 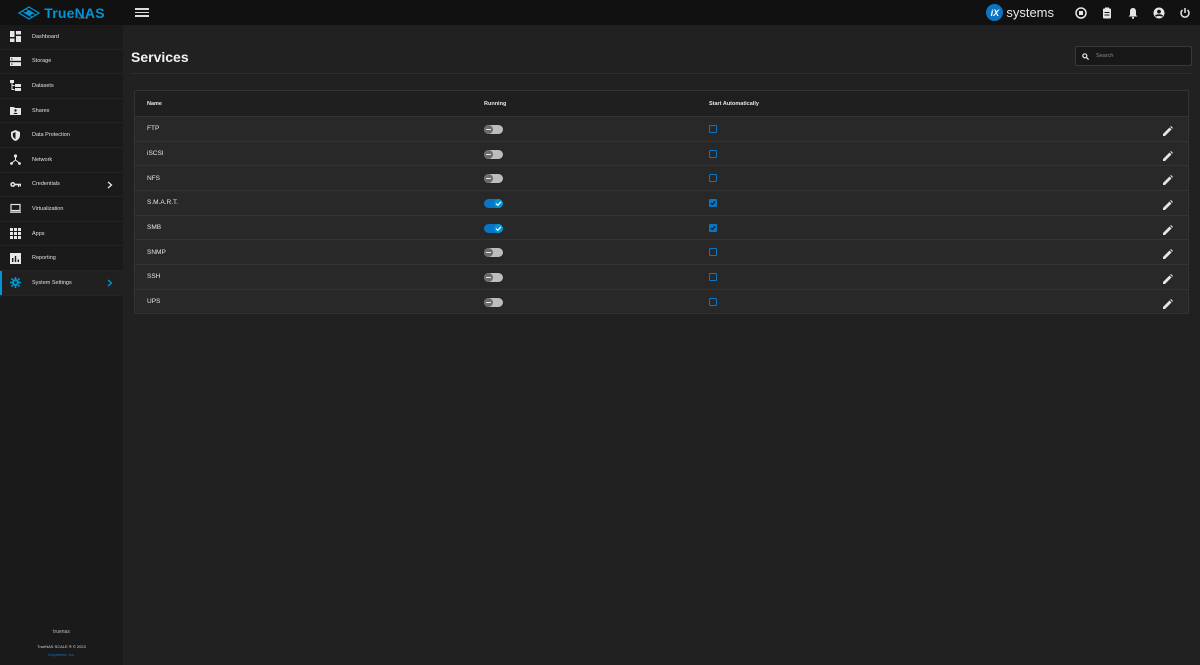 What do you see at coordinates (38, 233) in the screenshot?
I see `sidebar-item-label: Apps` at bounding box center [38, 233].